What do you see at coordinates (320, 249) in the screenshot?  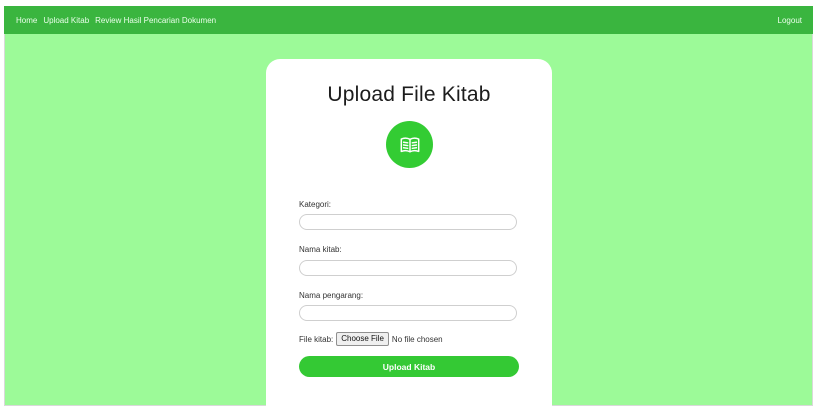 I see `nama-kitab-label: Nama kitab:` at bounding box center [320, 249].